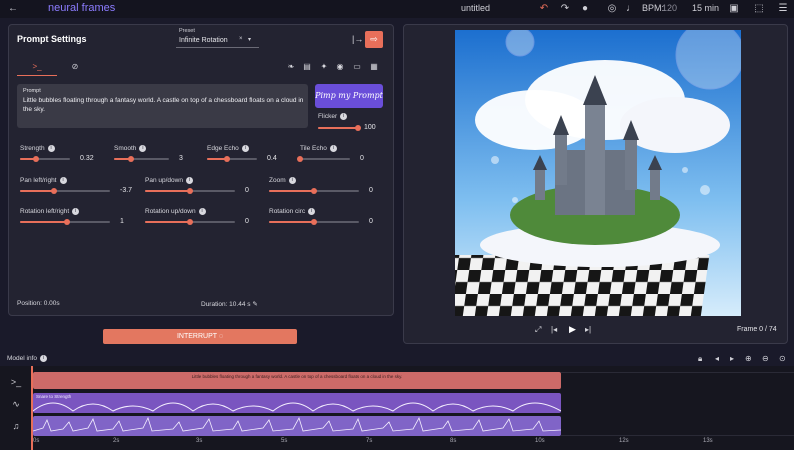  I want to click on preset-label: Preset, so click(187, 31).